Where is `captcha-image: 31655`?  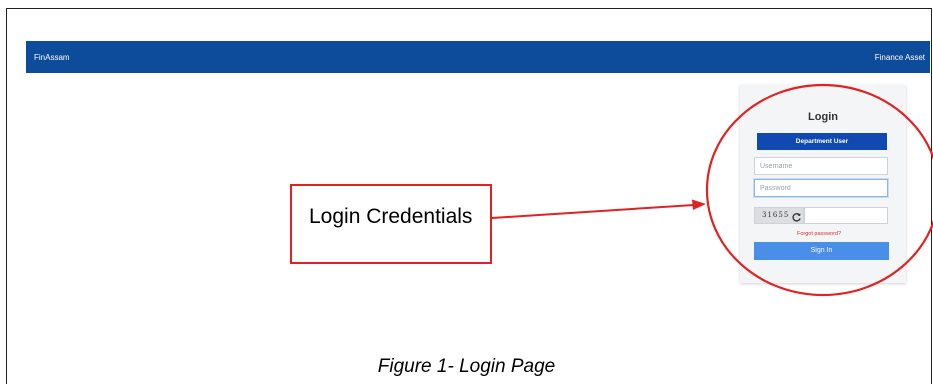
captcha-image: 31655 is located at coordinates (779, 215).